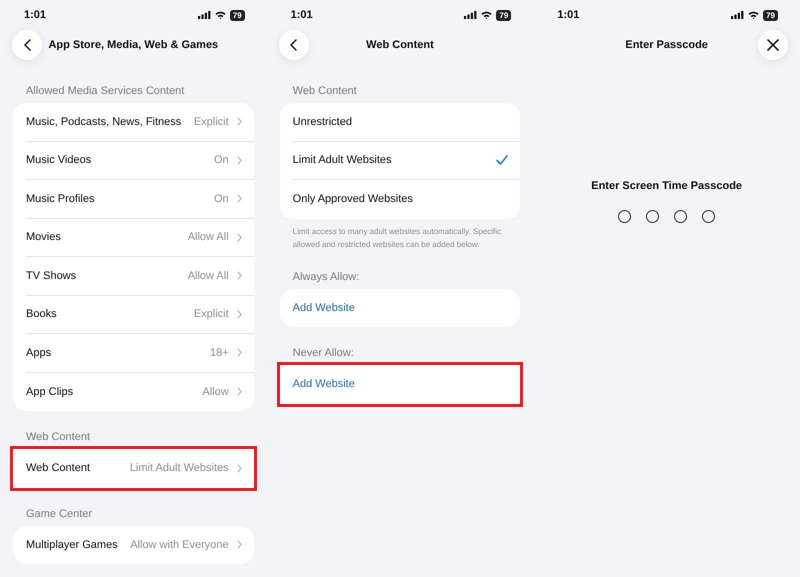 This screenshot has height=577, width=800. Describe the element at coordinates (215, 392) in the screenshot. I see `row-value: Allow` at that location.